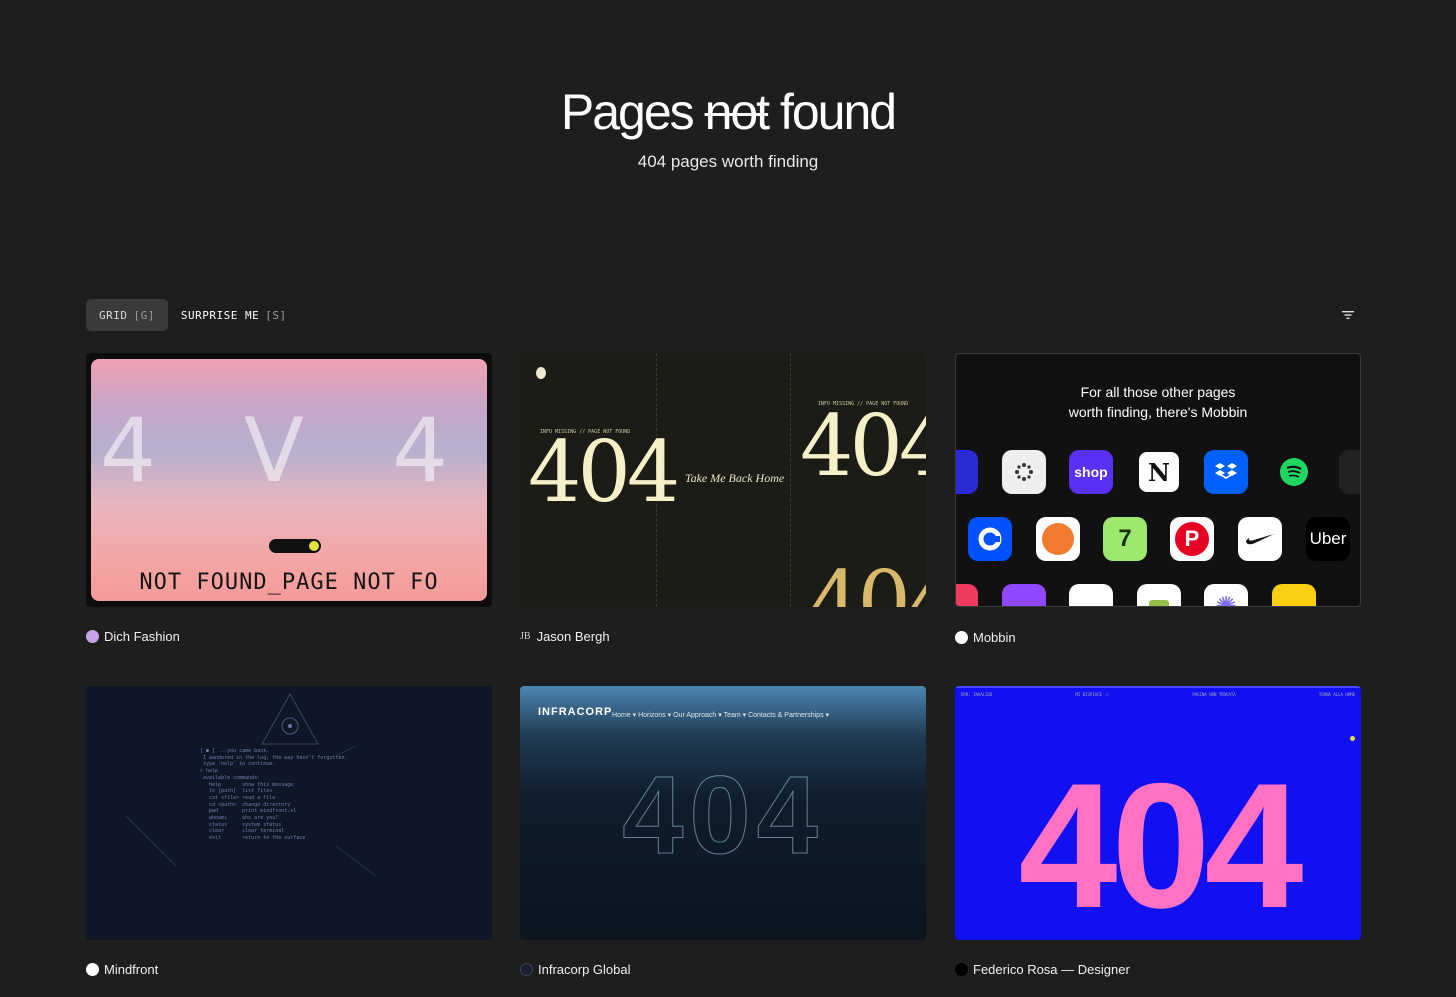 This screenshot has width=1456, height=997. What do you see at coordinates (1159, 472) in the screenshot?
I see `notion-app-icon: N` at bounding box center [1159, 472].